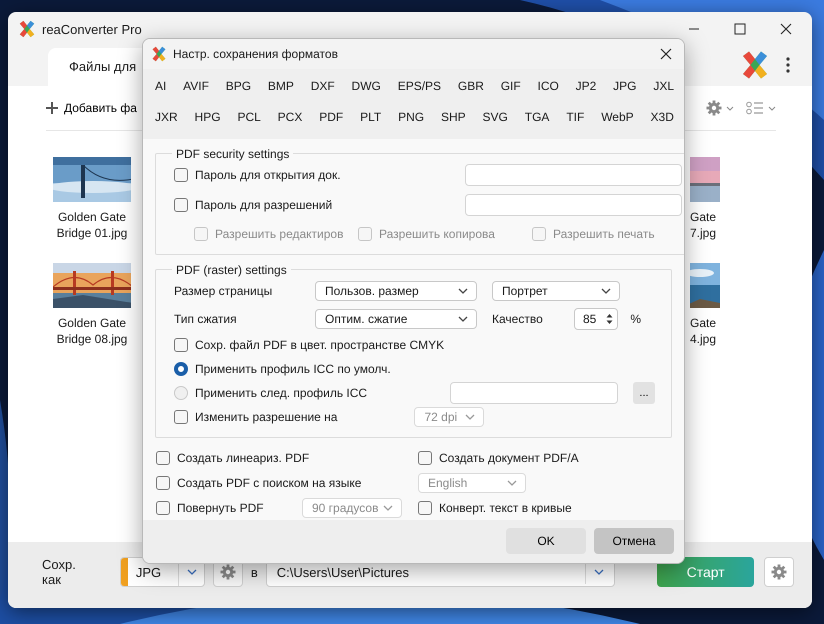 This screenshot has width=824, height=624. Describe the element at coordinates (411, 117) in the screenshot. I see `format-tab: PNG` at that location.